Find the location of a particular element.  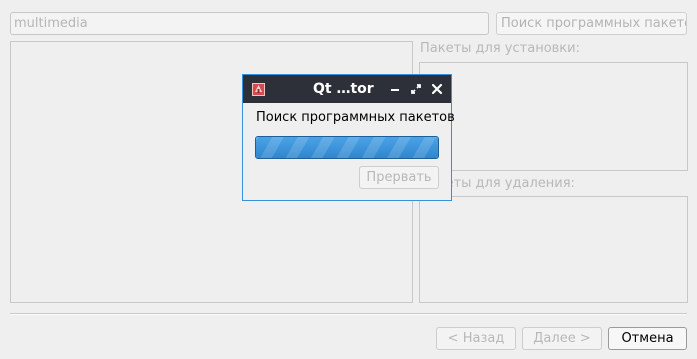

button-divider is located at coordinates (348, 314).